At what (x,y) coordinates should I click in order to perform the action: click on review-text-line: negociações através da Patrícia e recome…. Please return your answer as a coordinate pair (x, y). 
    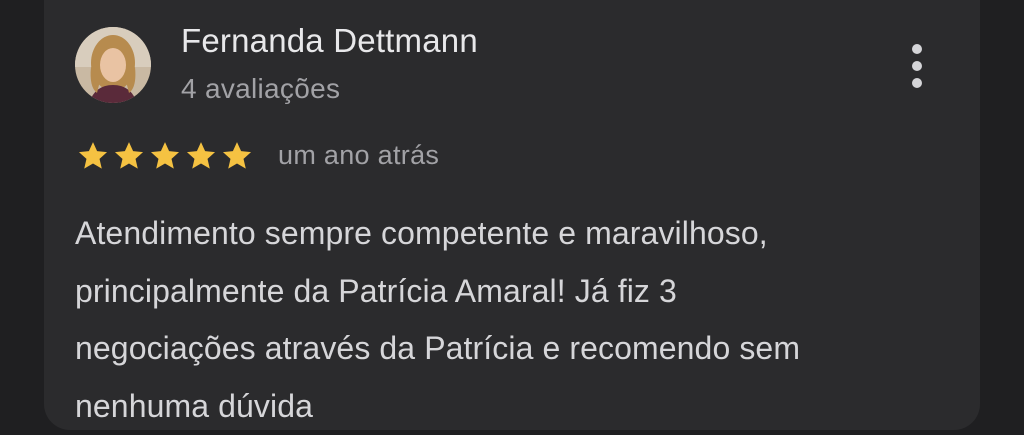
    Looking at the image, I should click on (515, 349).